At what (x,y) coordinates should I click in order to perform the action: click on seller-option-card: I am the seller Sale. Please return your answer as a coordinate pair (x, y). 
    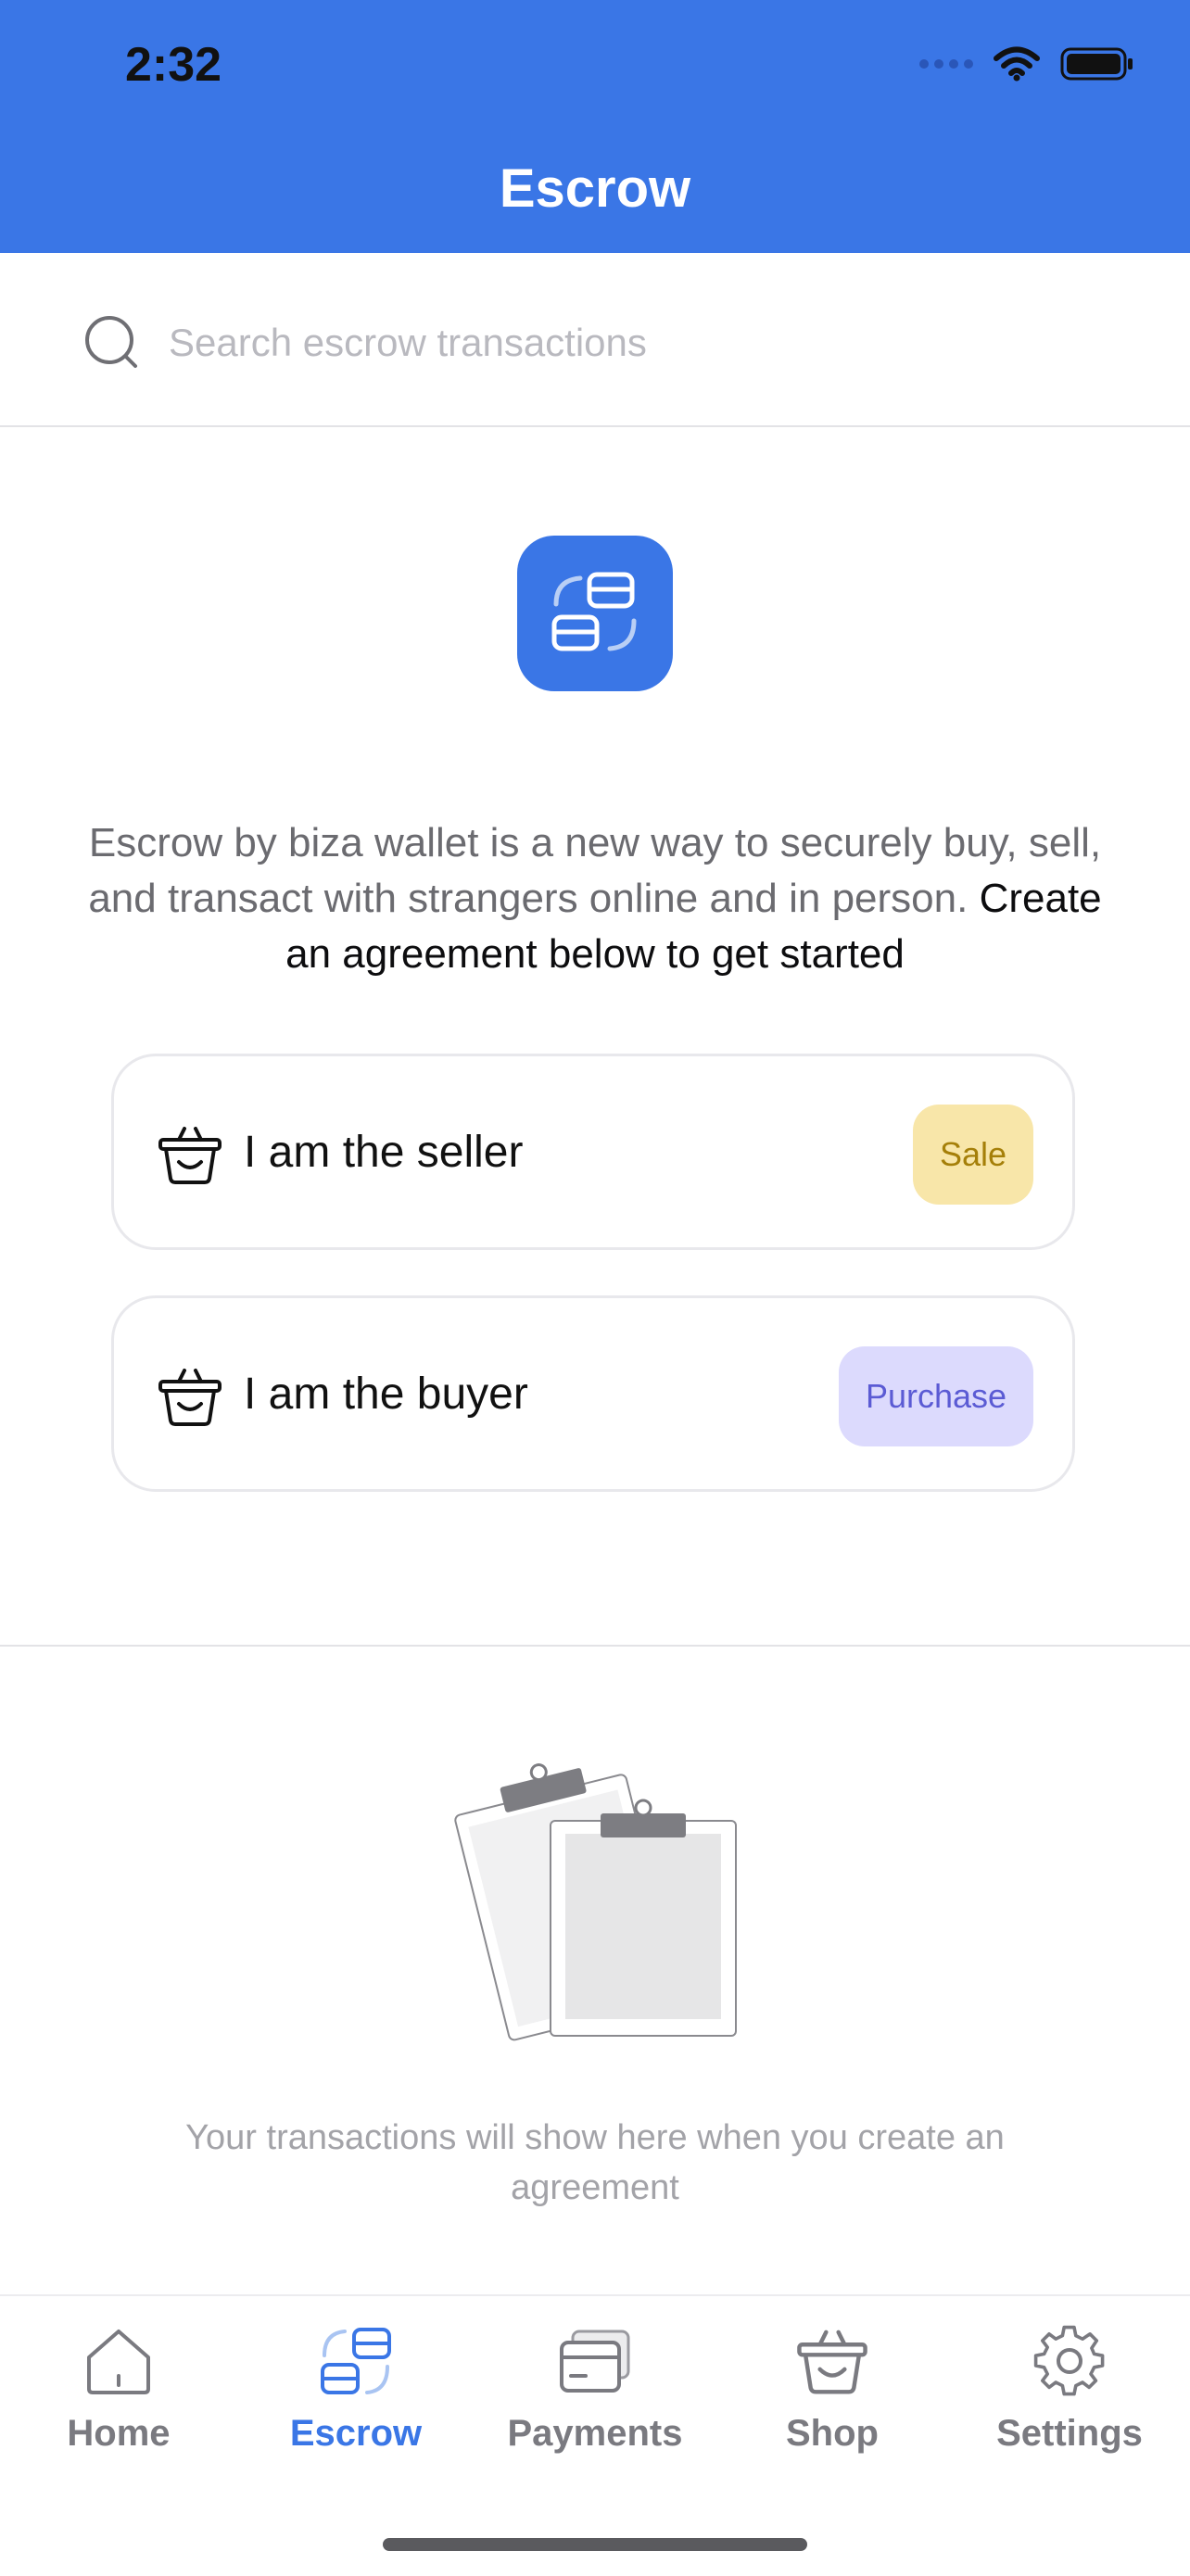
    Looking at the image, I should click on (593, 1152).